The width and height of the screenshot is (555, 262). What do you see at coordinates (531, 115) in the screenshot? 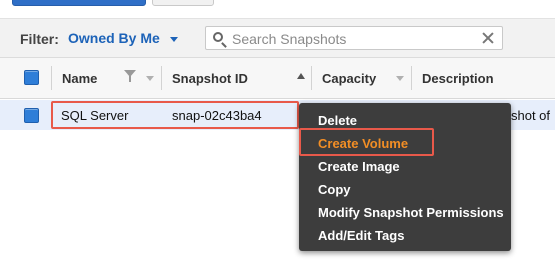
I see `cell-description: shot of` at bounding box center [531, 115].